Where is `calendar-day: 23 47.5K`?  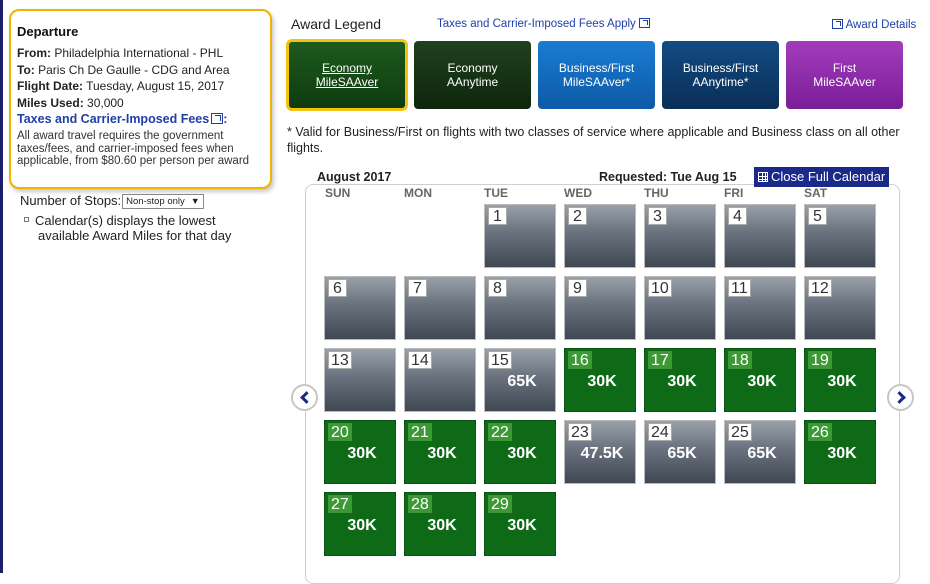
calendar-day: 23 47.5K is located at coordinates (600, 452).